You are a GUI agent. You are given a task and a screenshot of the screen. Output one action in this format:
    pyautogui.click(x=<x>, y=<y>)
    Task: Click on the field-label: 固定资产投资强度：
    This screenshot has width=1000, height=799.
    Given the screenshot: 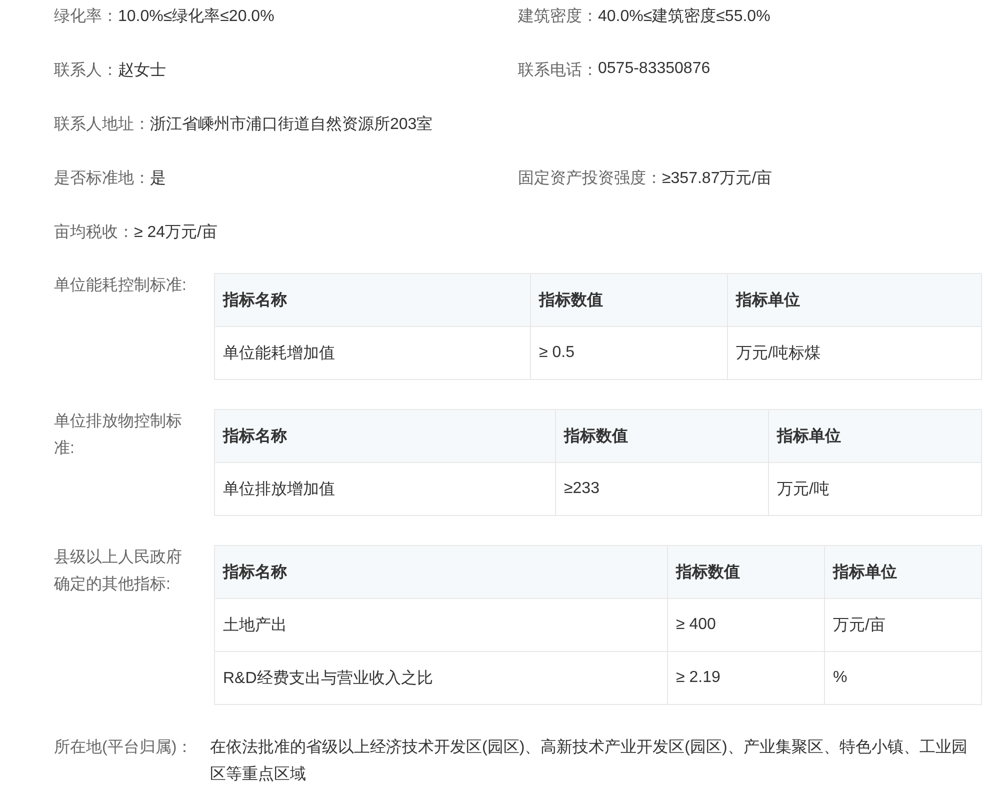 What is the action you would take?
    pyautogui.click(x=590, y=178)
    